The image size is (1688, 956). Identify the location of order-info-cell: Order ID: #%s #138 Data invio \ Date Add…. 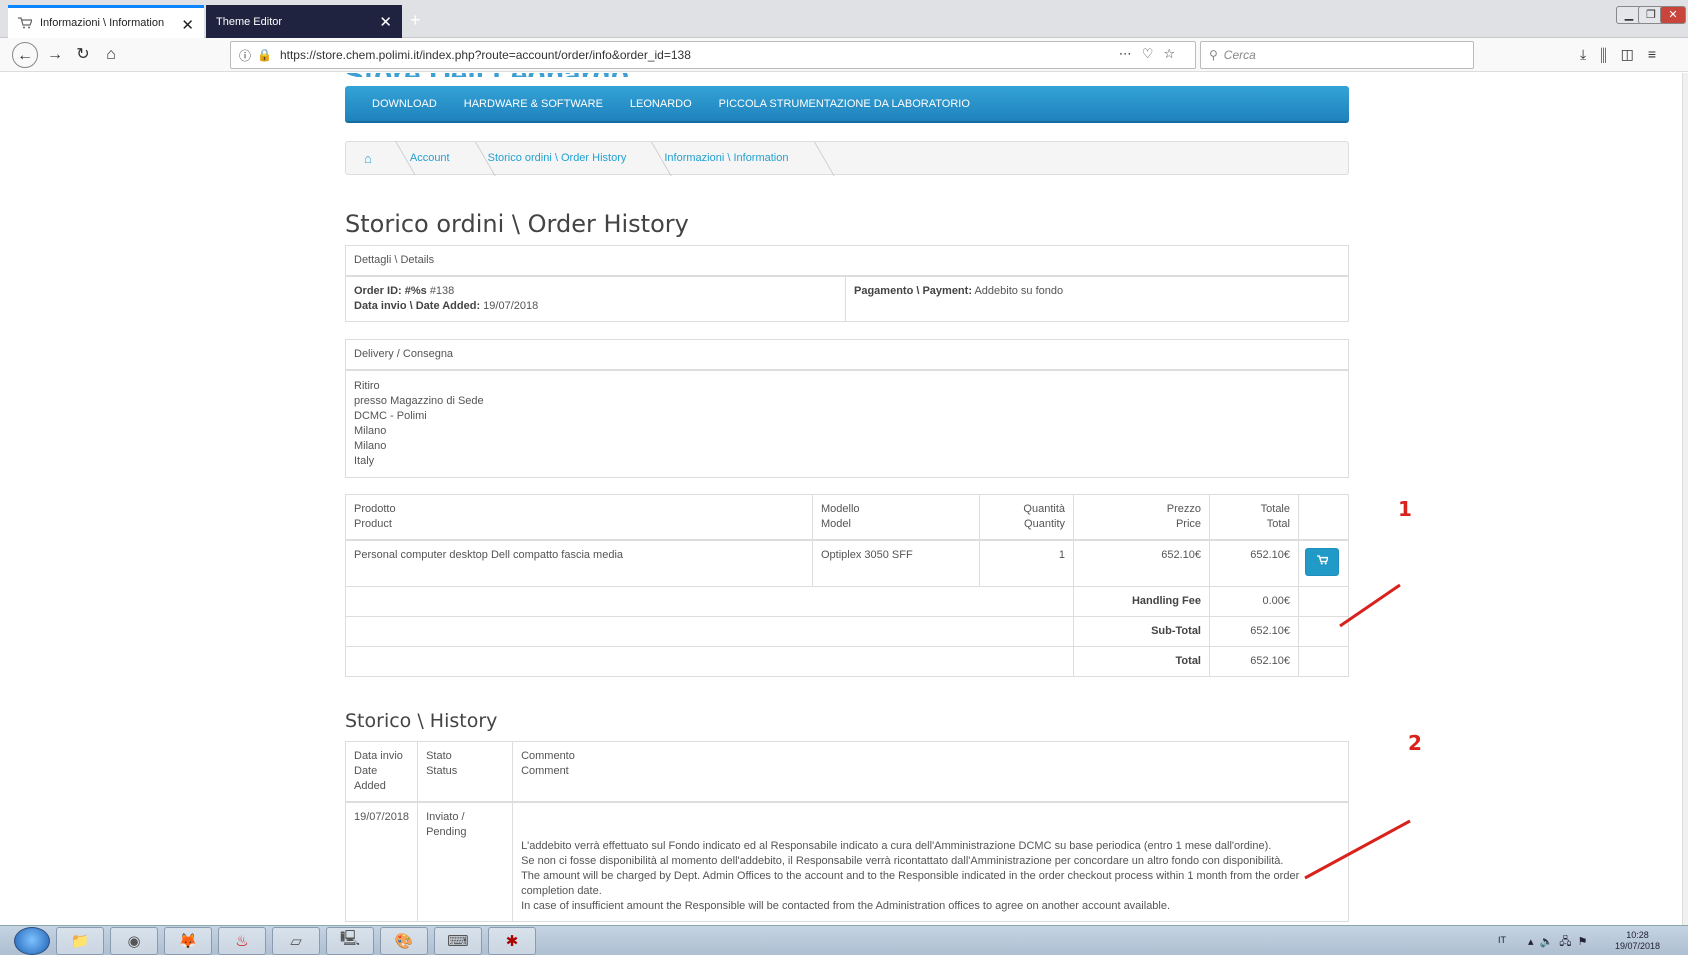
(595, 298).